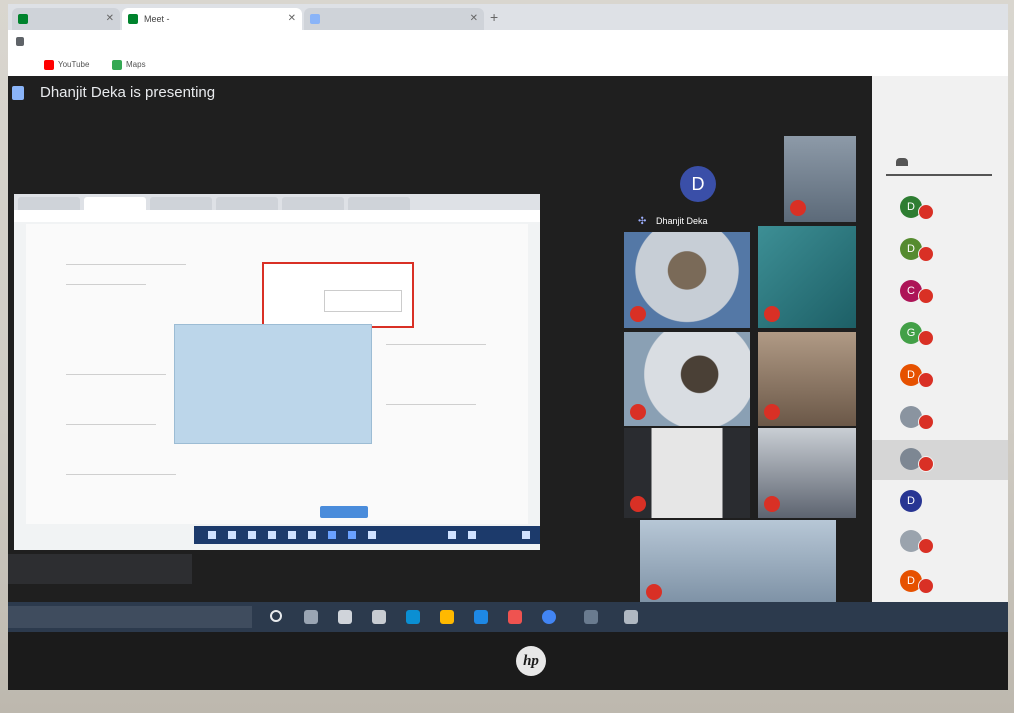 This screenshot has height=713, width=1014. Describe the element at coordinates (345, 617) in the screenshot. I see `camera-icon` at that location.